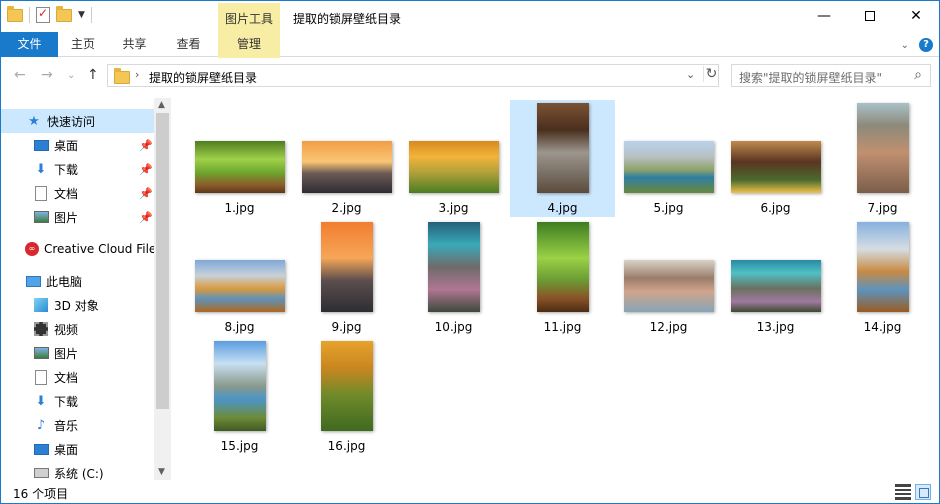 This screenshot has height=504, width=940. What do you see at coordinates (77, 353) in the screenshot?
I see `sidebar-item-pictures-pc: 图片` at bounding box center [77, 353].